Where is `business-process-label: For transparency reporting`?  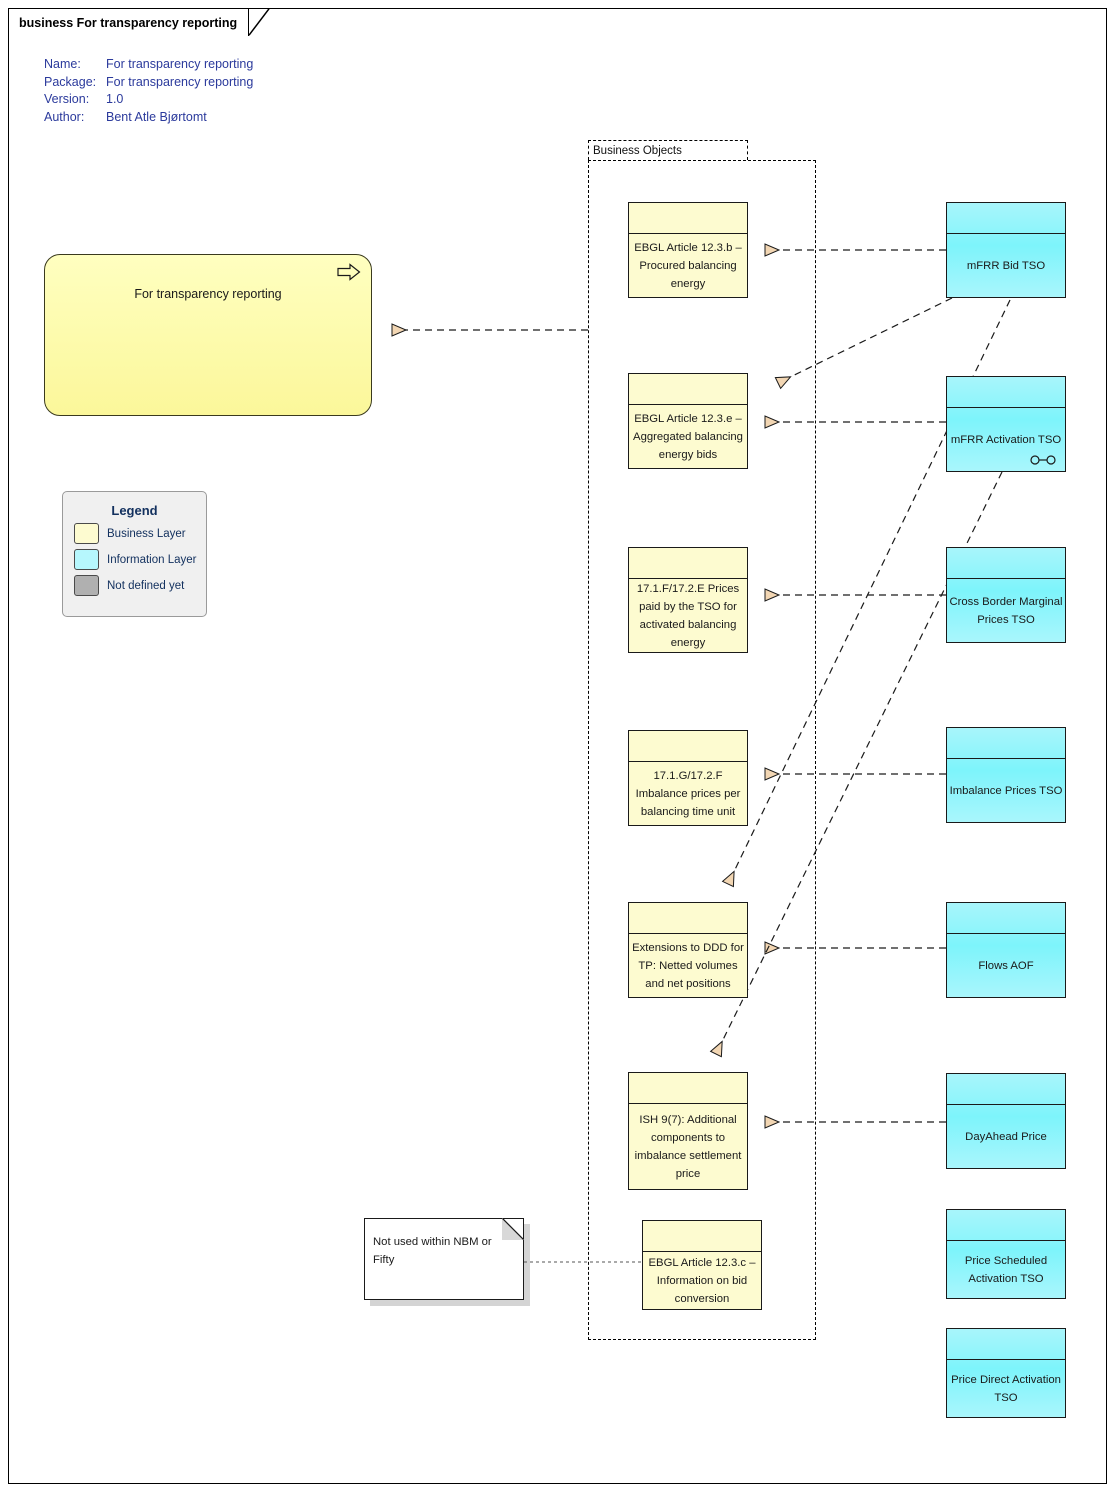 business-process-label: For transparency reporting is located at coordinates (208, 294).